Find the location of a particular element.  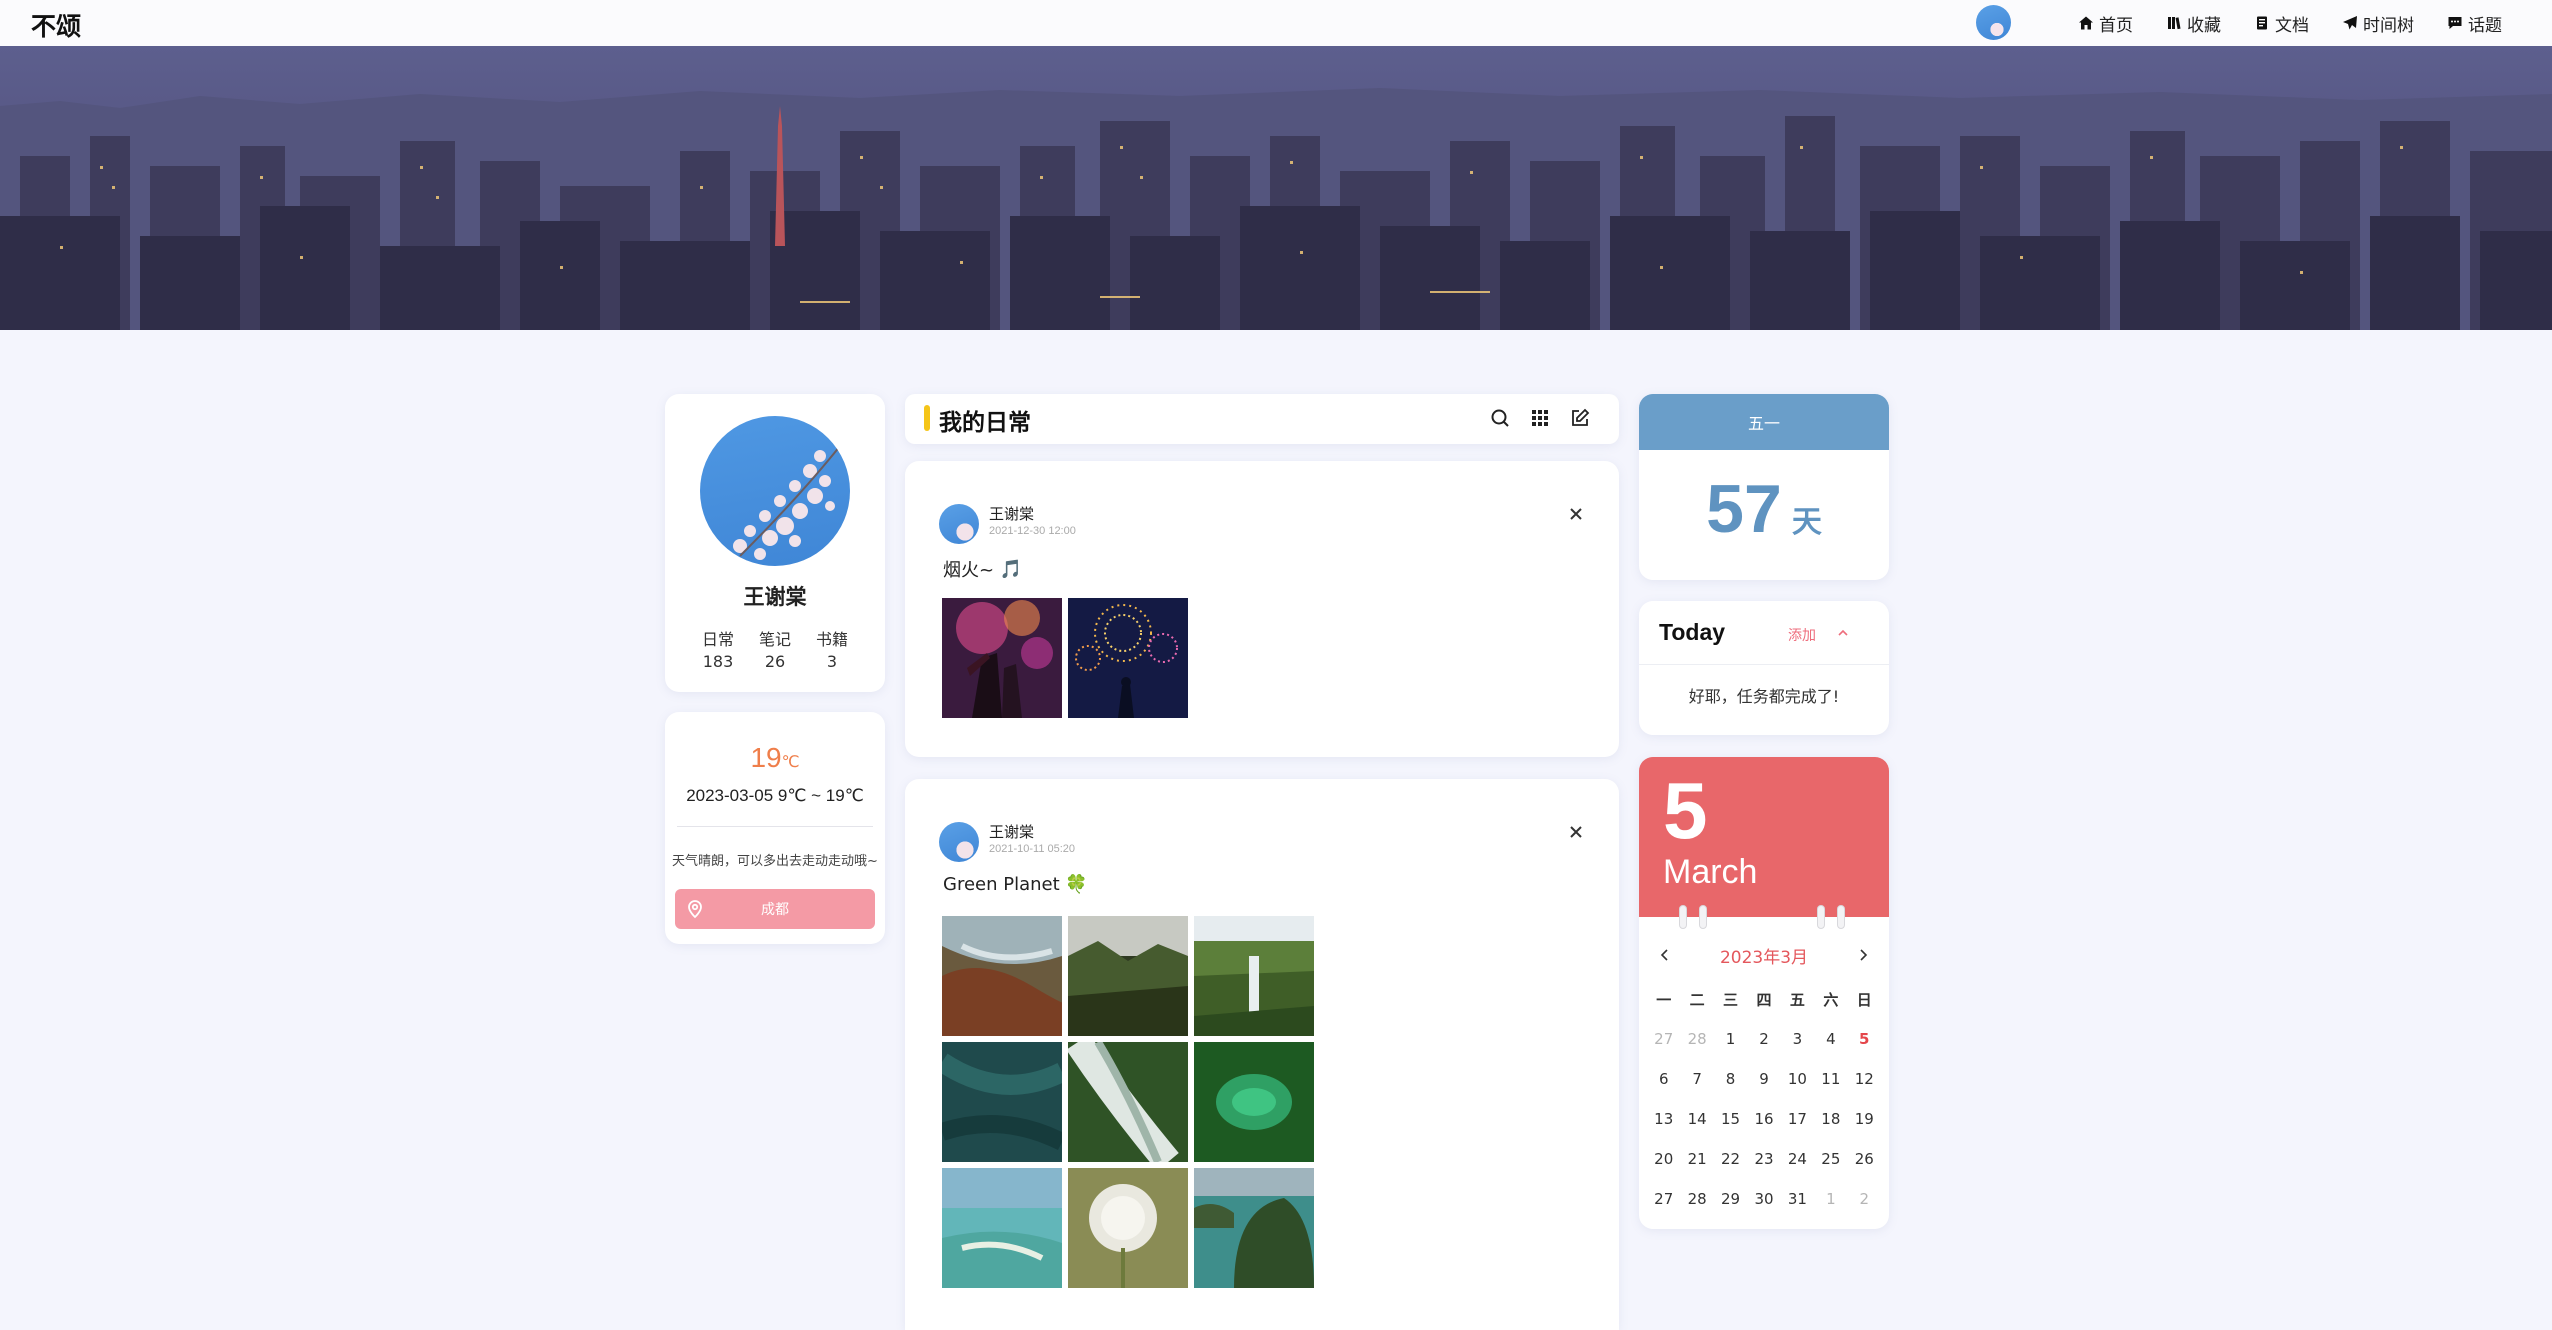

weekday-header: 四 is located at coordinates (1764, 999).